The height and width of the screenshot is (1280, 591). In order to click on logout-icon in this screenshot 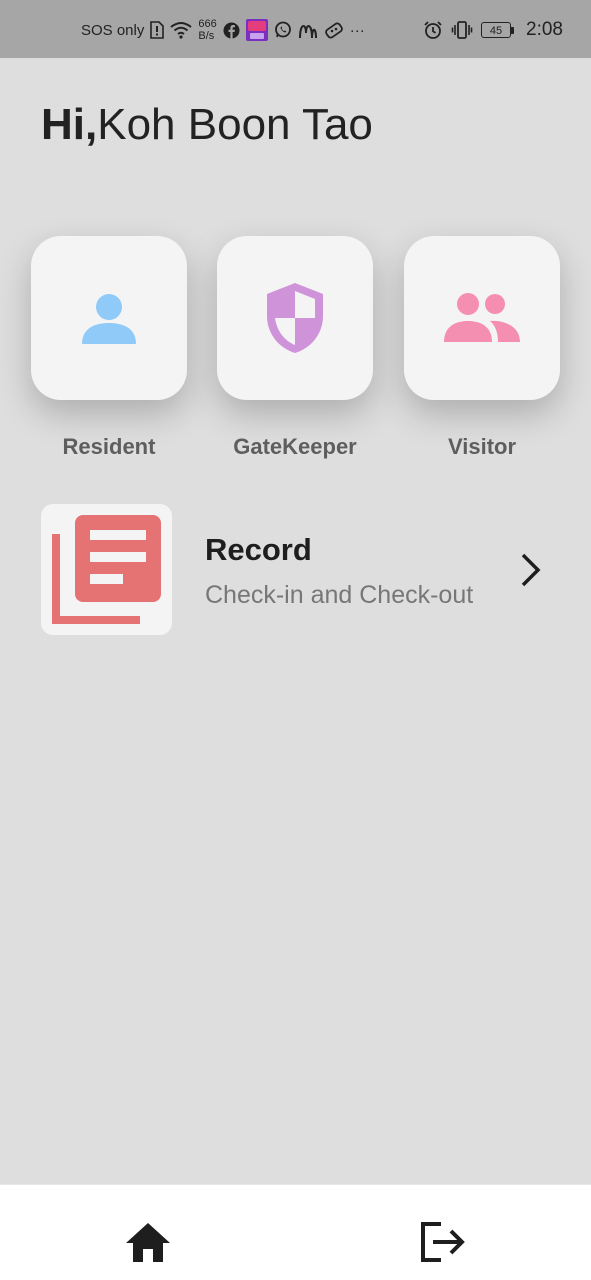, I will do `click(443, 1242)`.